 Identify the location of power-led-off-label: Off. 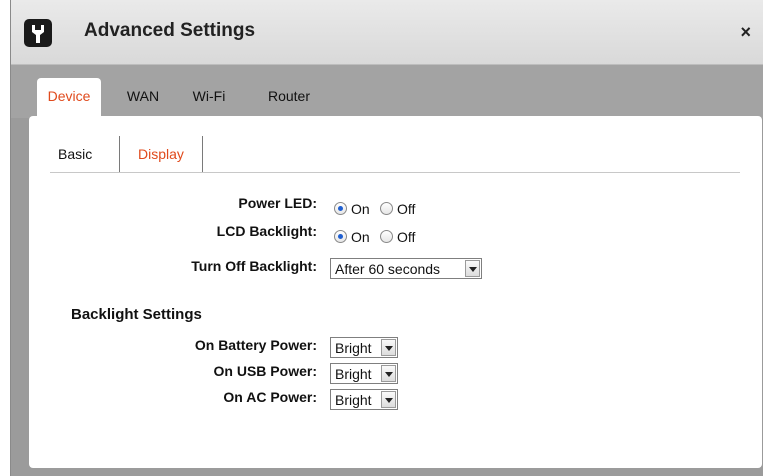
(406, 209).